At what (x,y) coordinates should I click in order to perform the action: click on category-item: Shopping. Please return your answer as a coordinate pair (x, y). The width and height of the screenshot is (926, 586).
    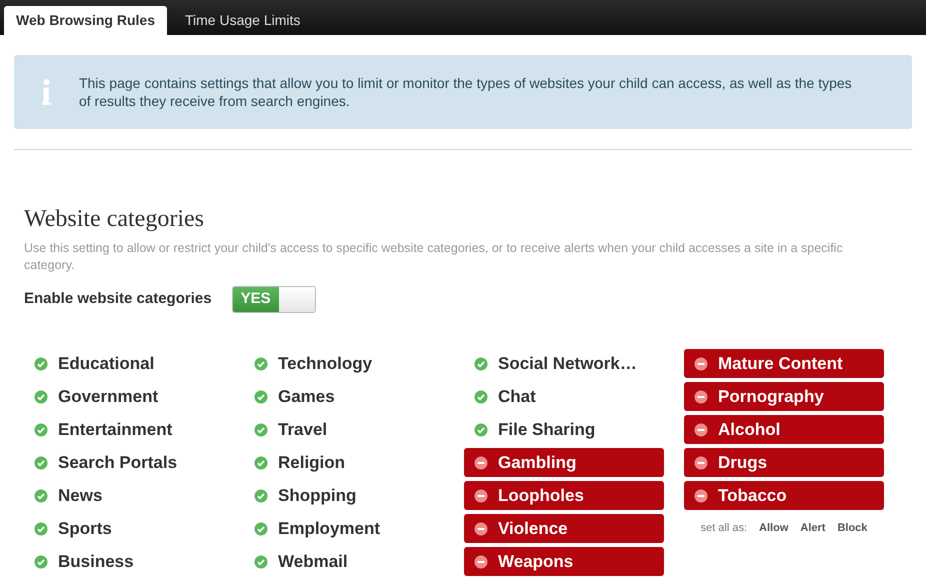
    Looking at the image, I should click on (344, 495).